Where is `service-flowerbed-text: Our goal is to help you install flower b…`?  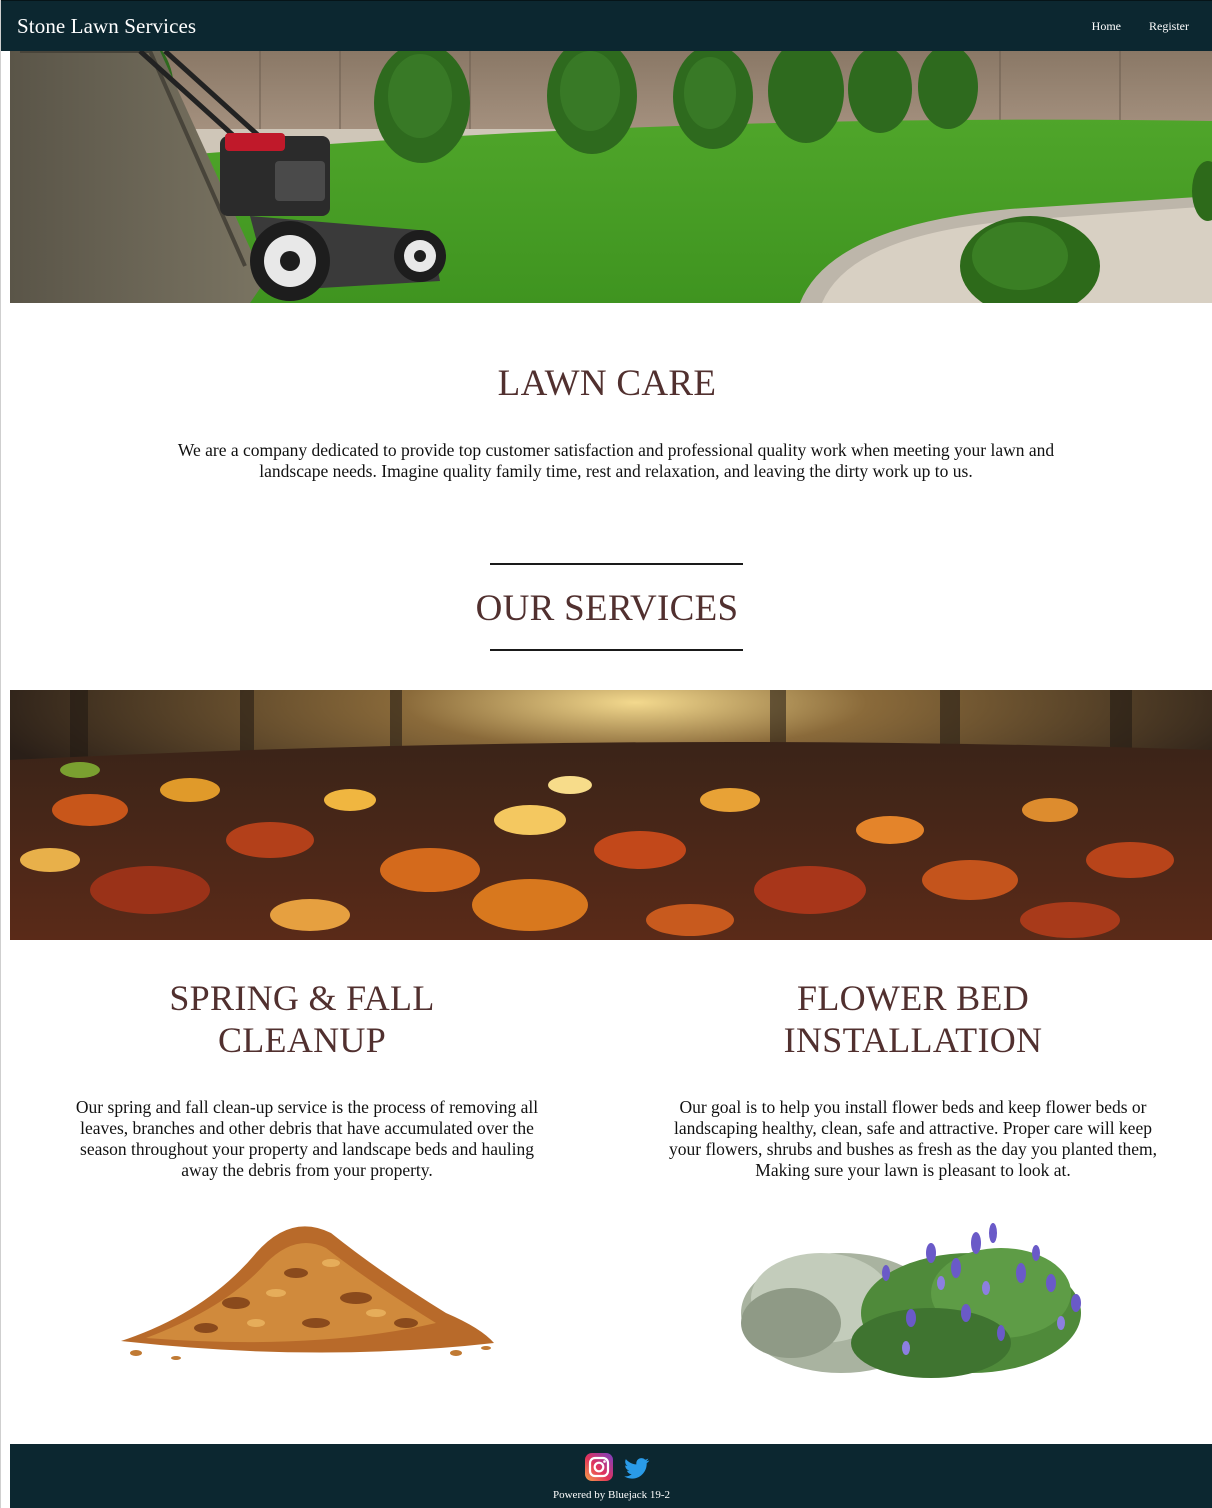 service-flowerbed-text: Our goal is to help you install flower b… is located at coordinates (913, 1138).